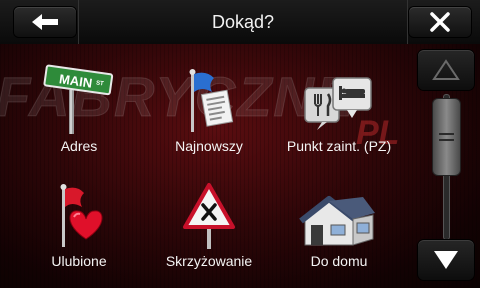 The height and width of the screenshot is (288, 480). Describe the element at coordinates (338, 103) in the screenshot. I see `poi-icon` at that location.